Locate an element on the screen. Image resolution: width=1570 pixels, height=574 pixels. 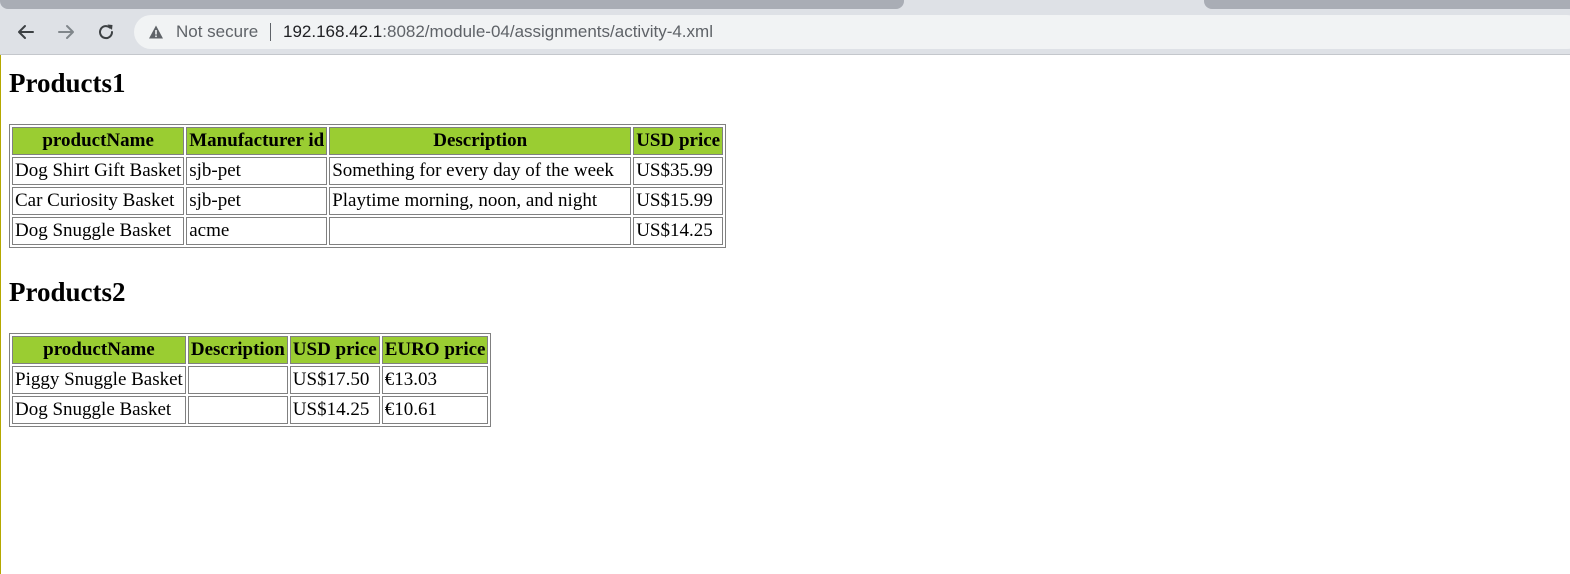
products1-heading: Products1 is located at coordinates (67, 83).